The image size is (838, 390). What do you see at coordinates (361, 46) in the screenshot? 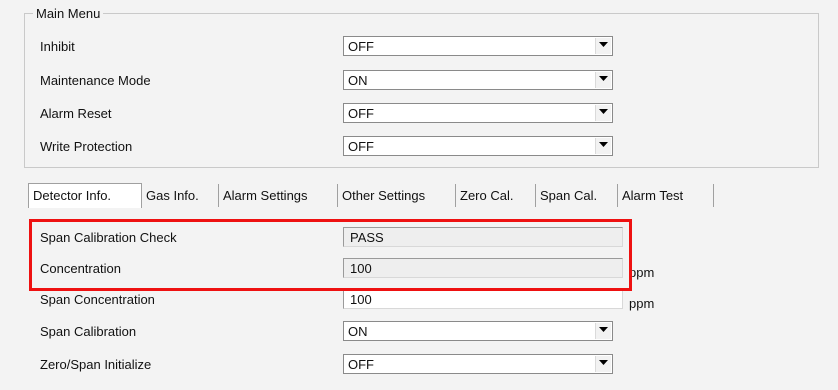
I see `inhibit-value: OFF` at bounding box center [361, 46].